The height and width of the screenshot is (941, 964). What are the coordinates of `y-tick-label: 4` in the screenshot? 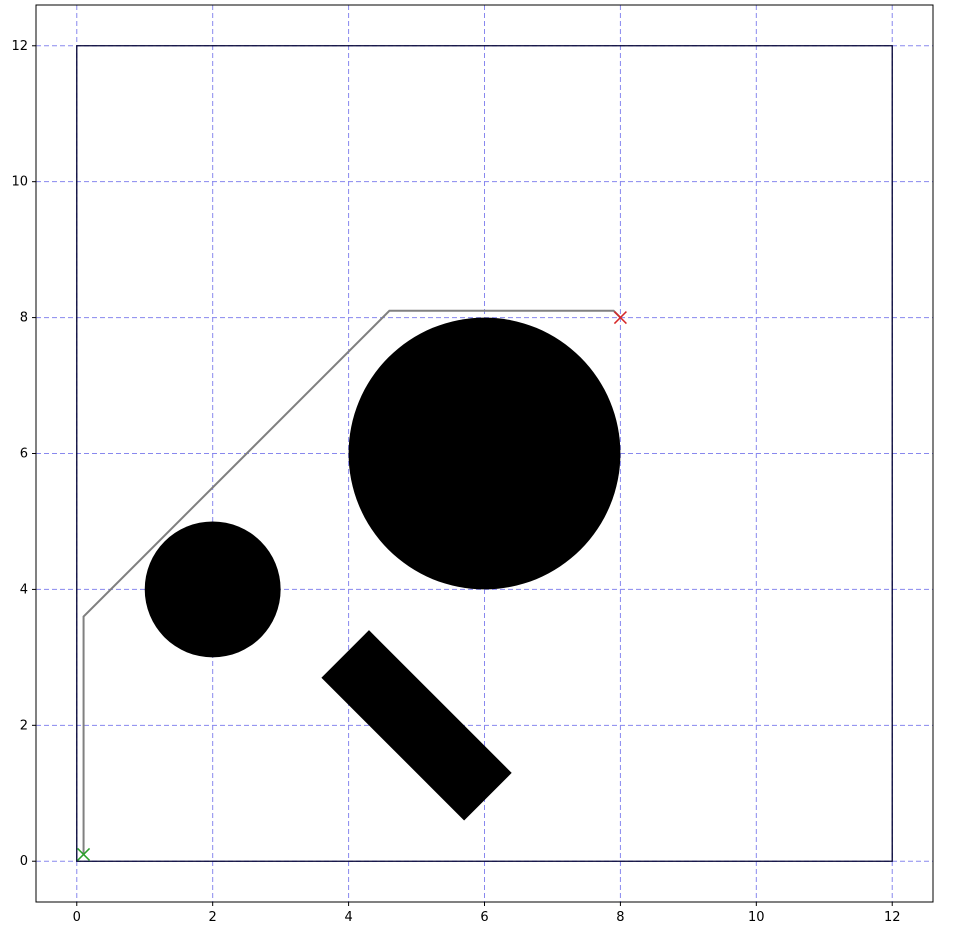 It's located at (24, 589).